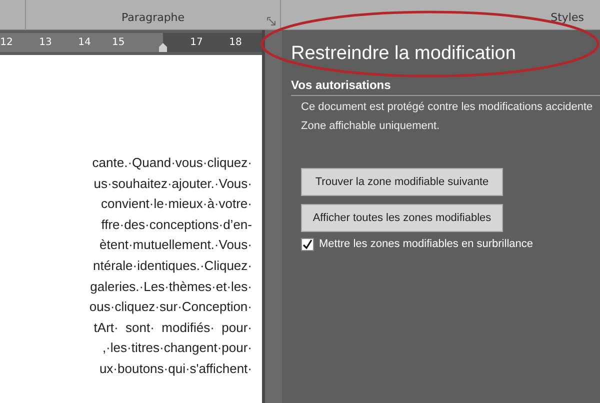  Describe the element at coordinates (163, 47) in the screenshot. I see `indent-marker-icon` at that location.